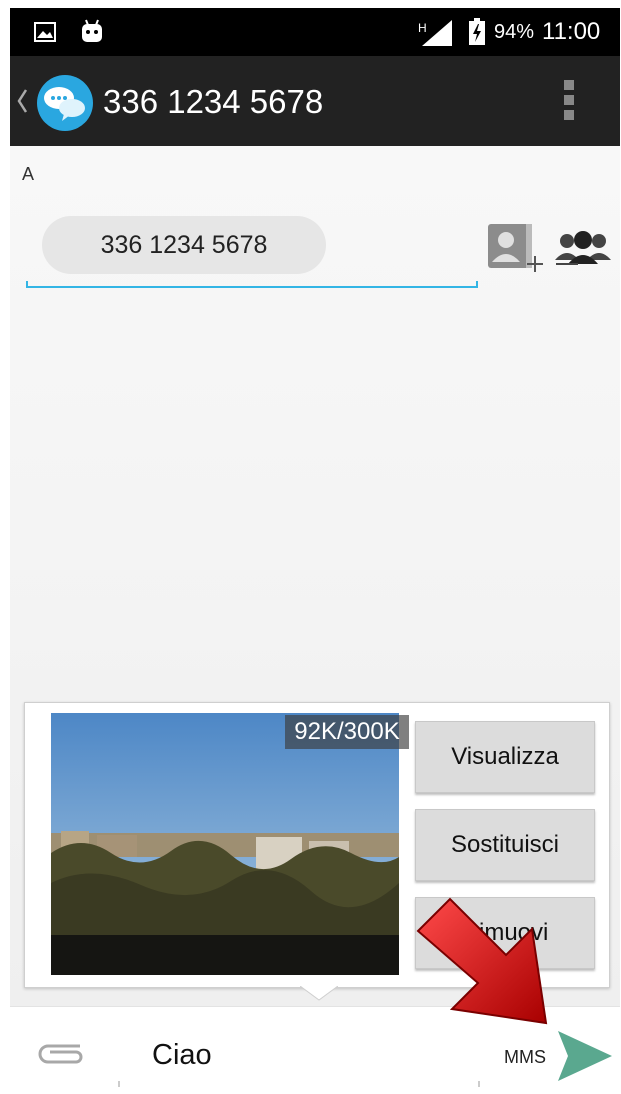 The image size is (621, 1094). What do you see at coordinates (585, 1056) in the screenshot?
I see `send-icon` at bounding box center [585, 1056].